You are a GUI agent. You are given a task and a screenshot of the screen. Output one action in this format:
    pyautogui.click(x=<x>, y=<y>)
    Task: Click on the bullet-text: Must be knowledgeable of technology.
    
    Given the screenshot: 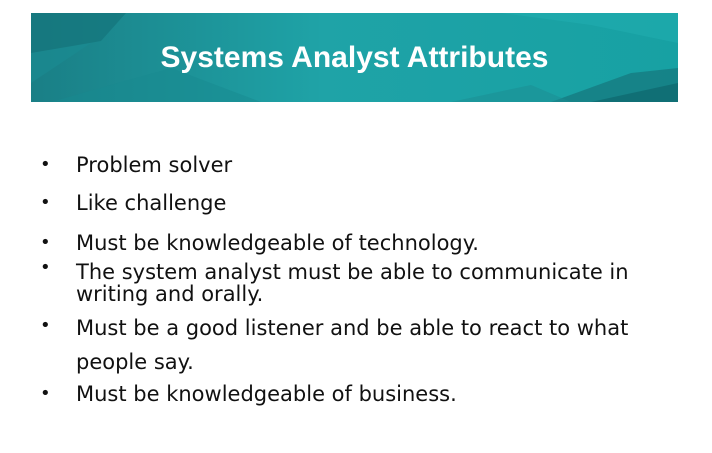 What is the action you would take?
    pyautogui.click(x=277, y=243)
    